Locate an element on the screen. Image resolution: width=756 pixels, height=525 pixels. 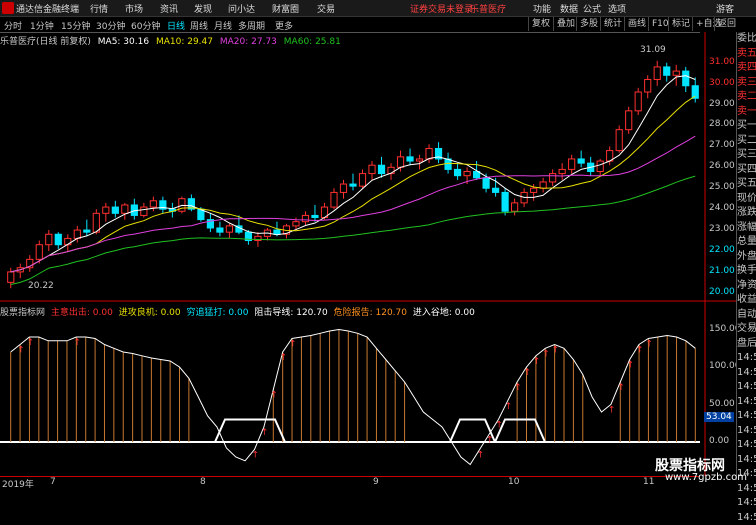
tab-15min: 15分钟 is located at coordinates (75, 25).